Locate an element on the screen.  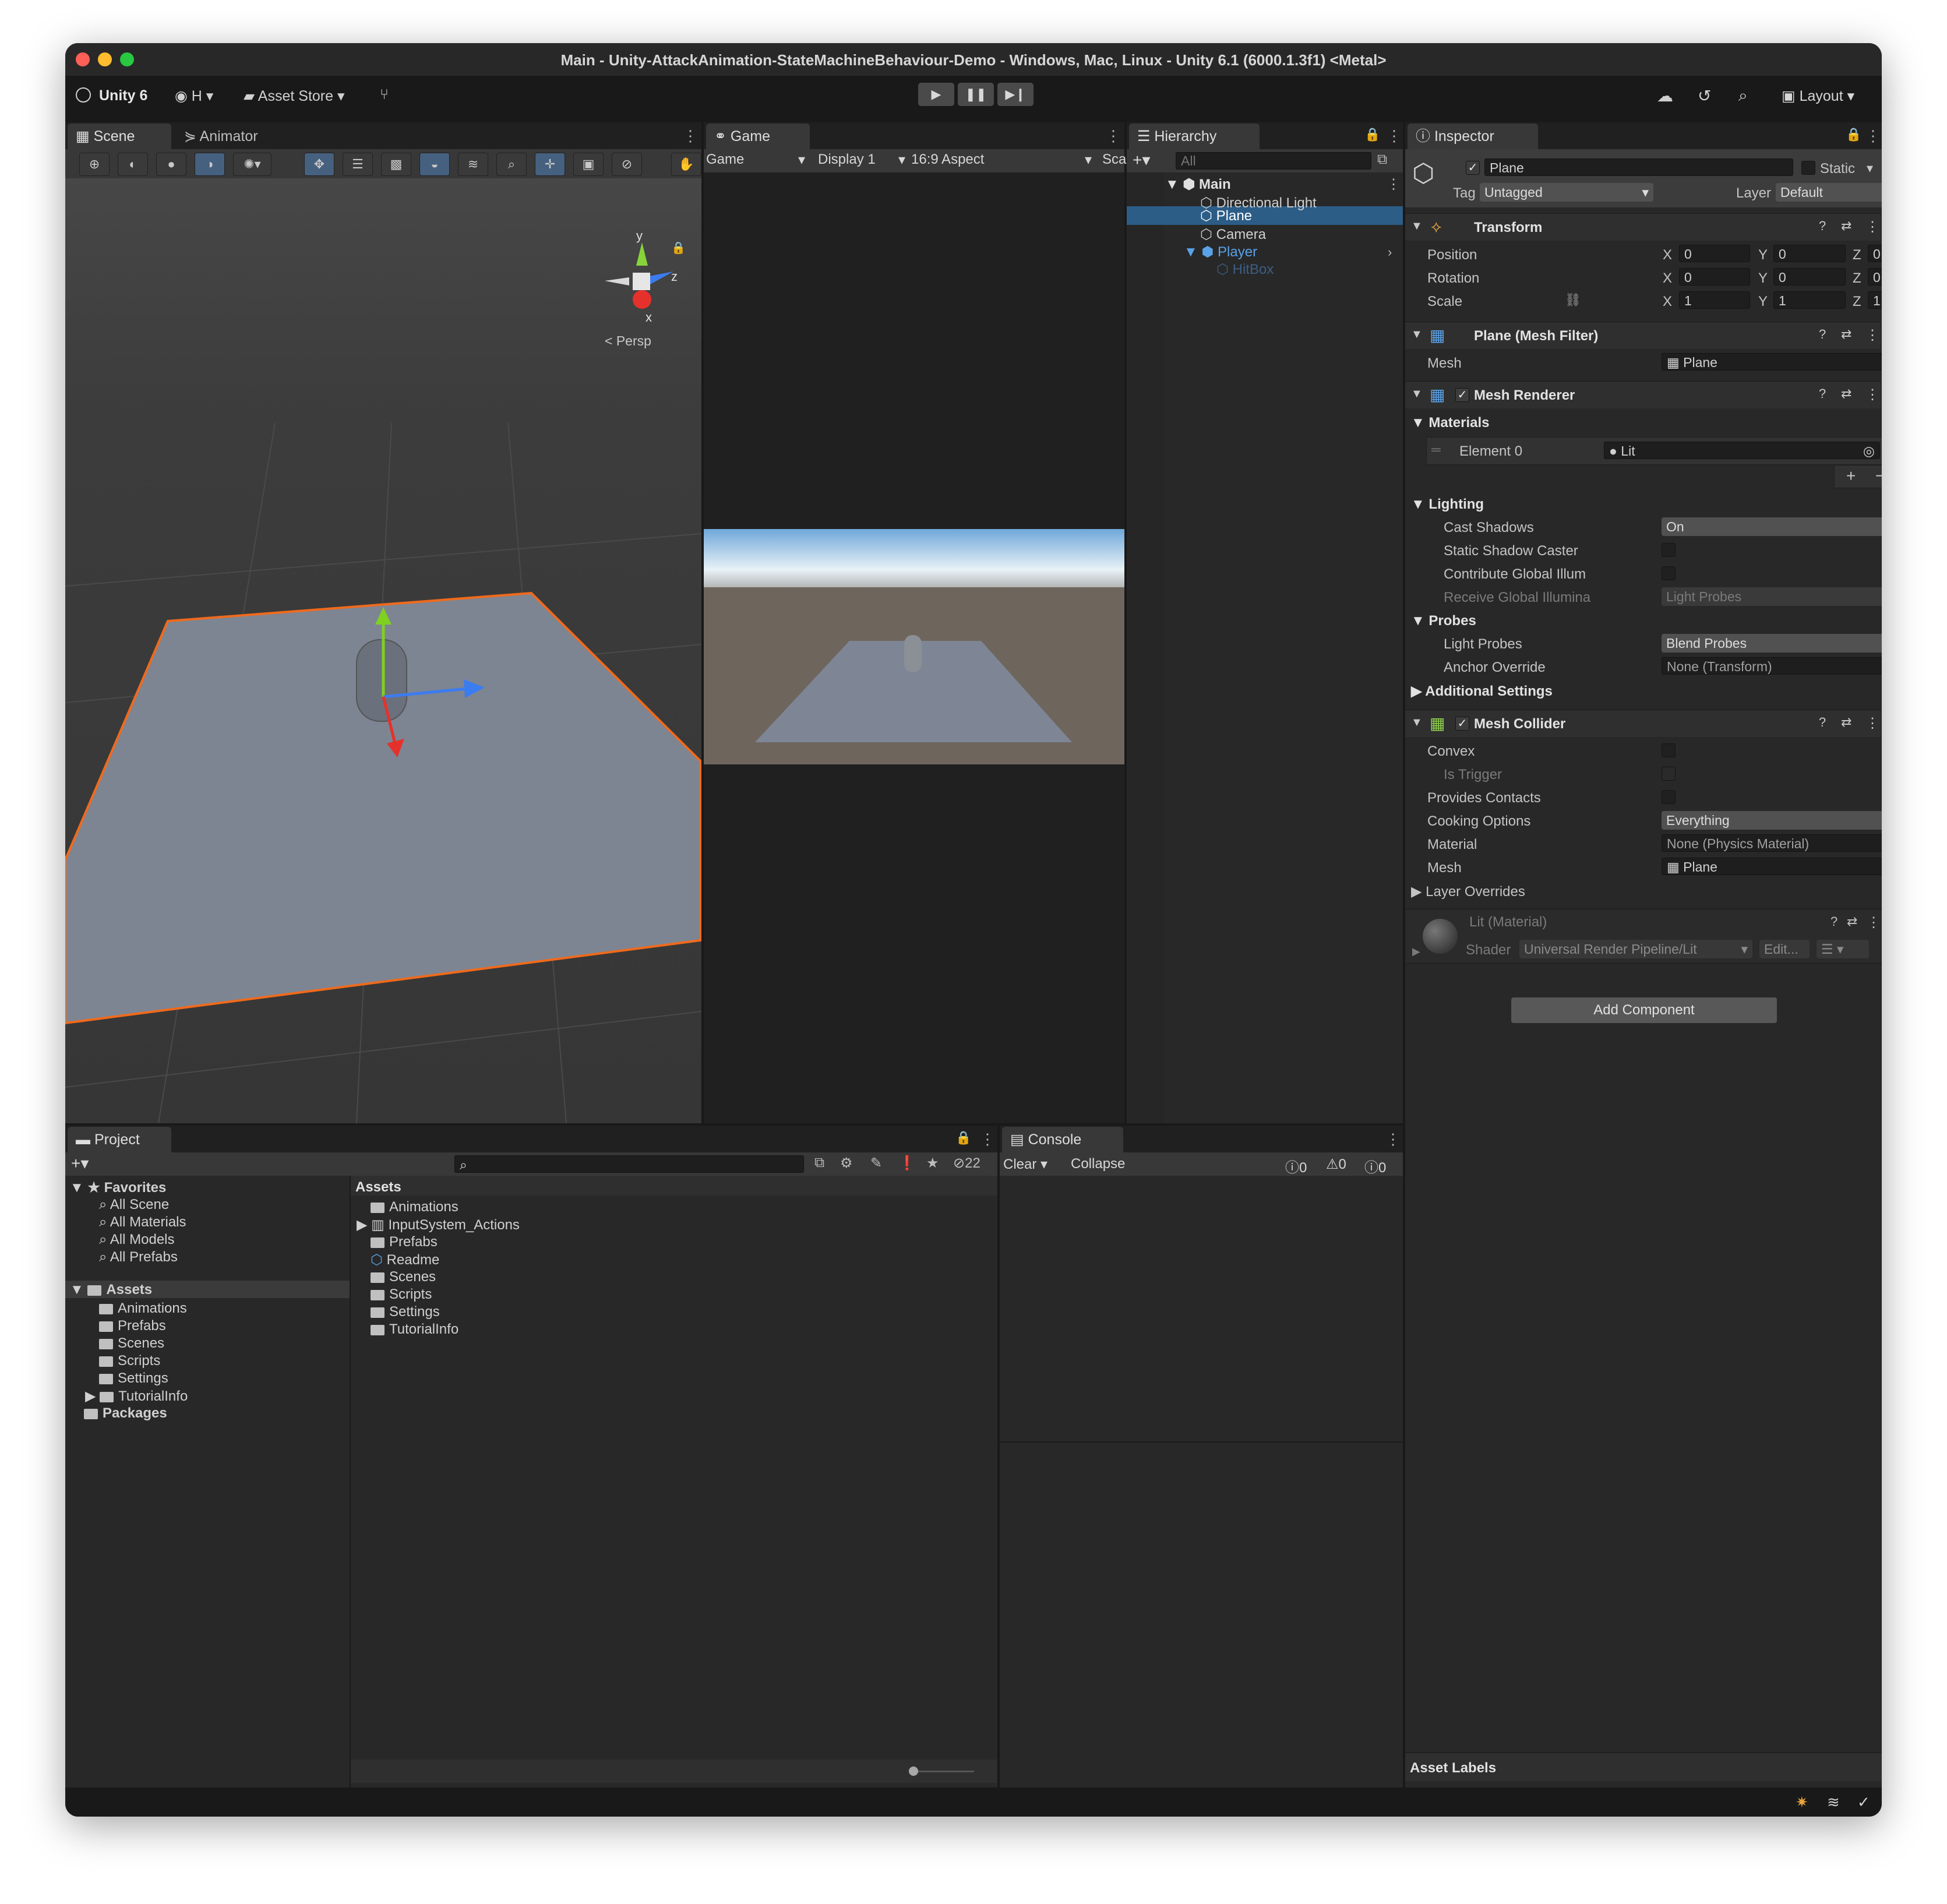
scale-slider-label: Sca is located at coordinates (1114, 159).